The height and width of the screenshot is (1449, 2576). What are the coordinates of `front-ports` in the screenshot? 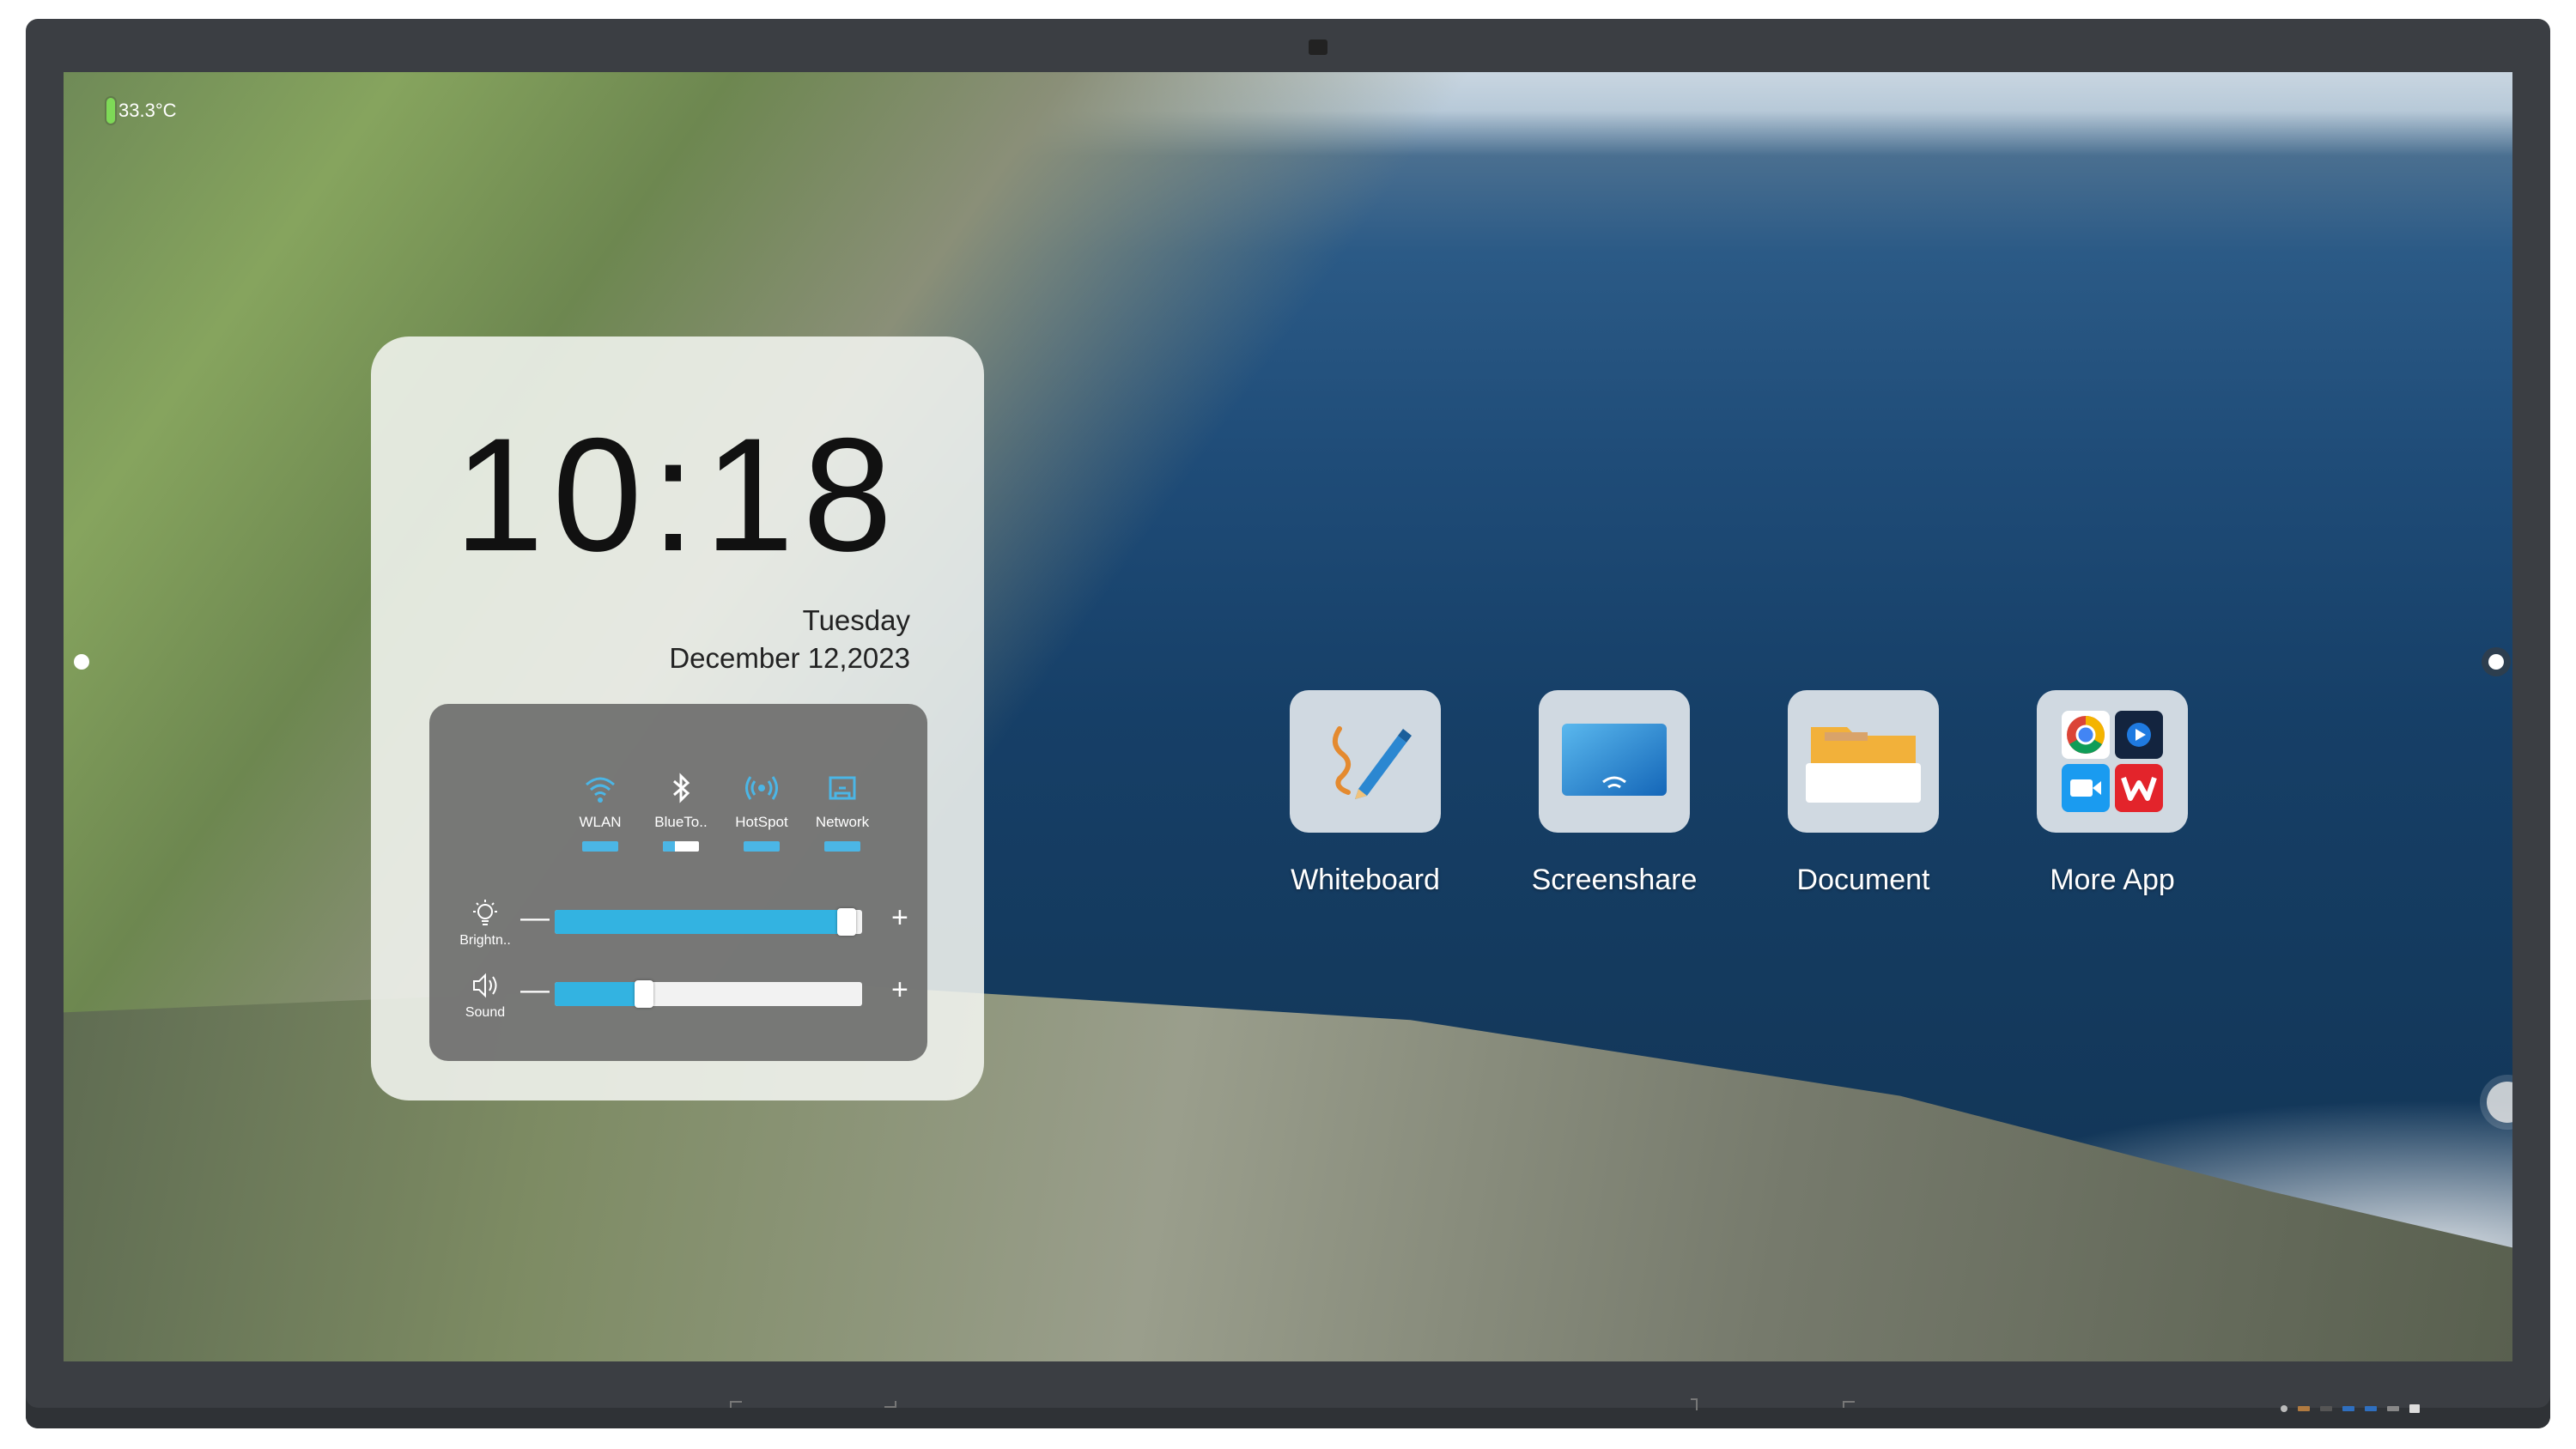 It's located at (2350, 1408).